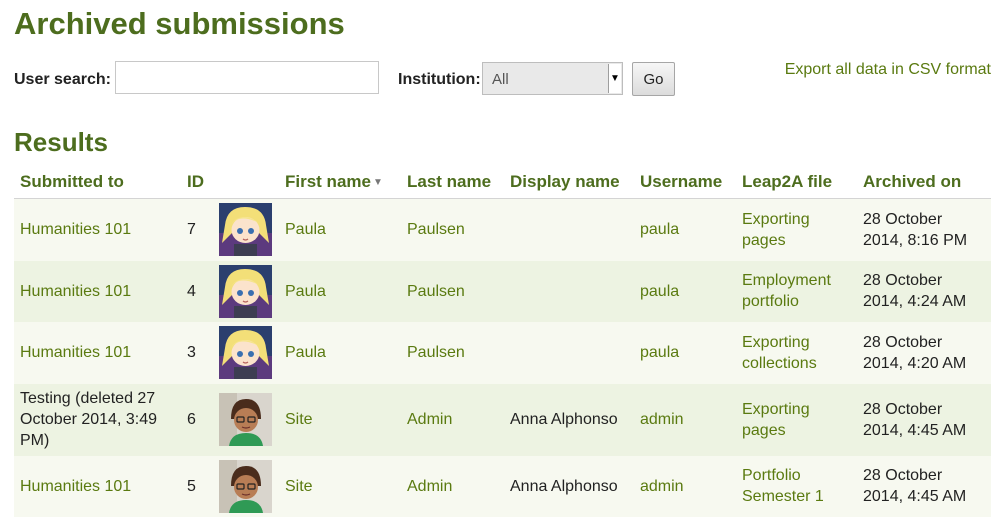  I want to click on col-display-name: Display name, so click(569, 181).